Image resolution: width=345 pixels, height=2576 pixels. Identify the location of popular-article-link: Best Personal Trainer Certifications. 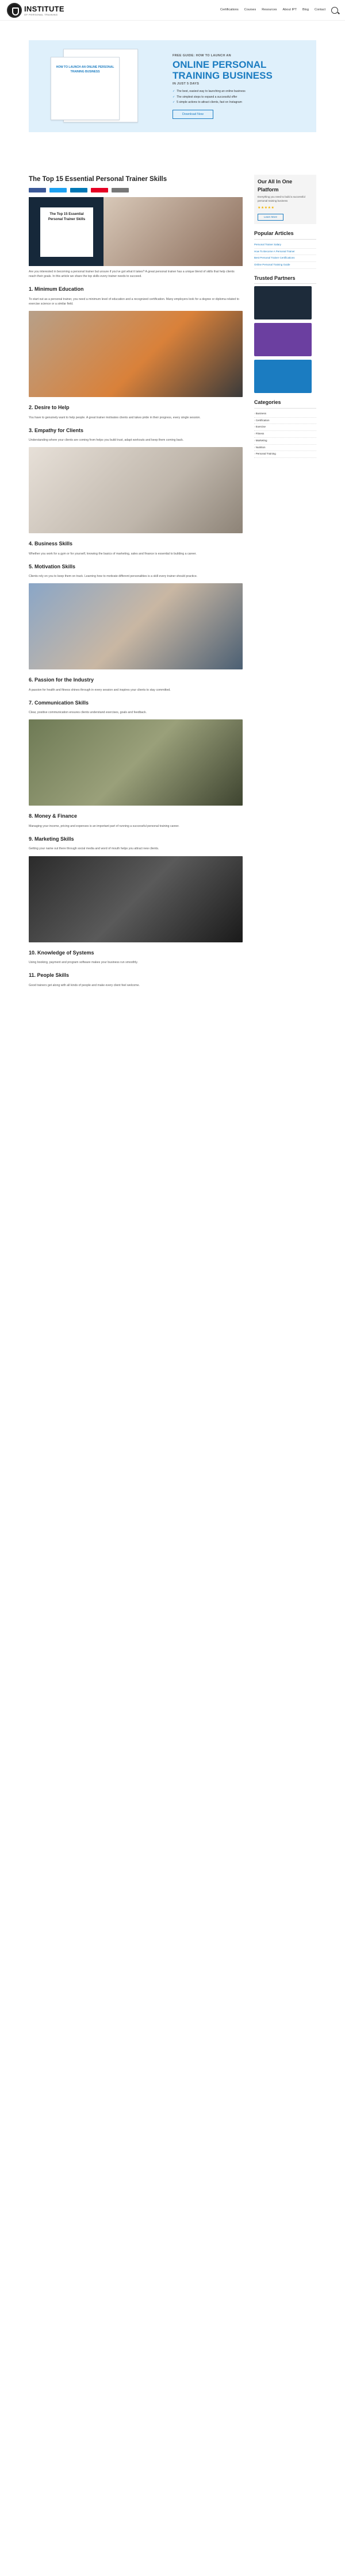
(285, 258).